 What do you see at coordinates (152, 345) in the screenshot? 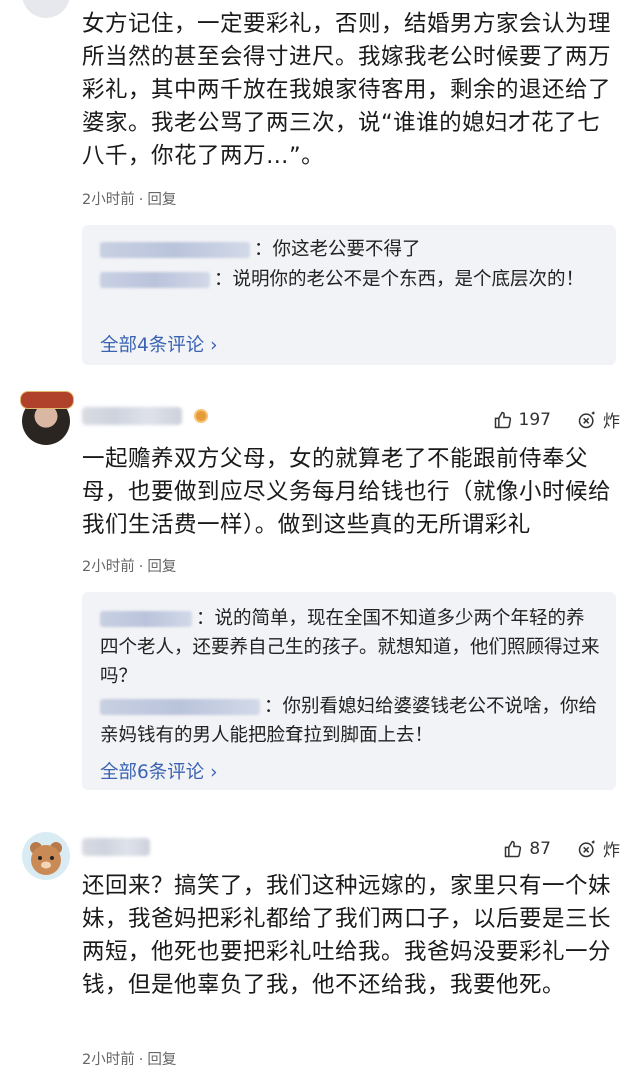
I see `view-all-label: 全部4条评论` at bounding box center [152, 345].